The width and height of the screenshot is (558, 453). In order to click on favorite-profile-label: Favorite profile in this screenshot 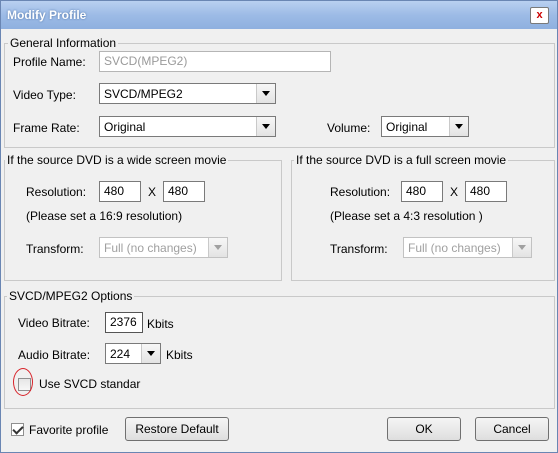, I will do `click(69, 430)`.